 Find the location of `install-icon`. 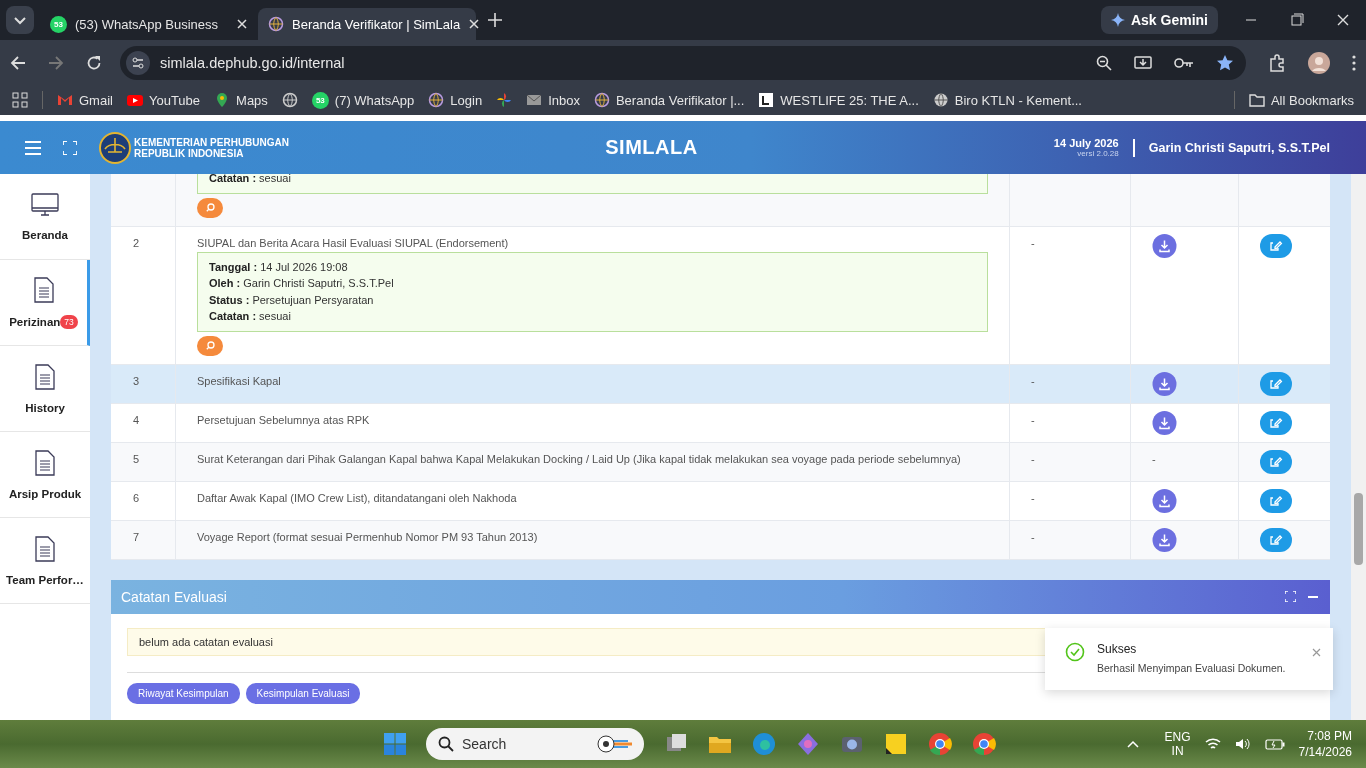

install-icon is located at coordinates (1143, 62).